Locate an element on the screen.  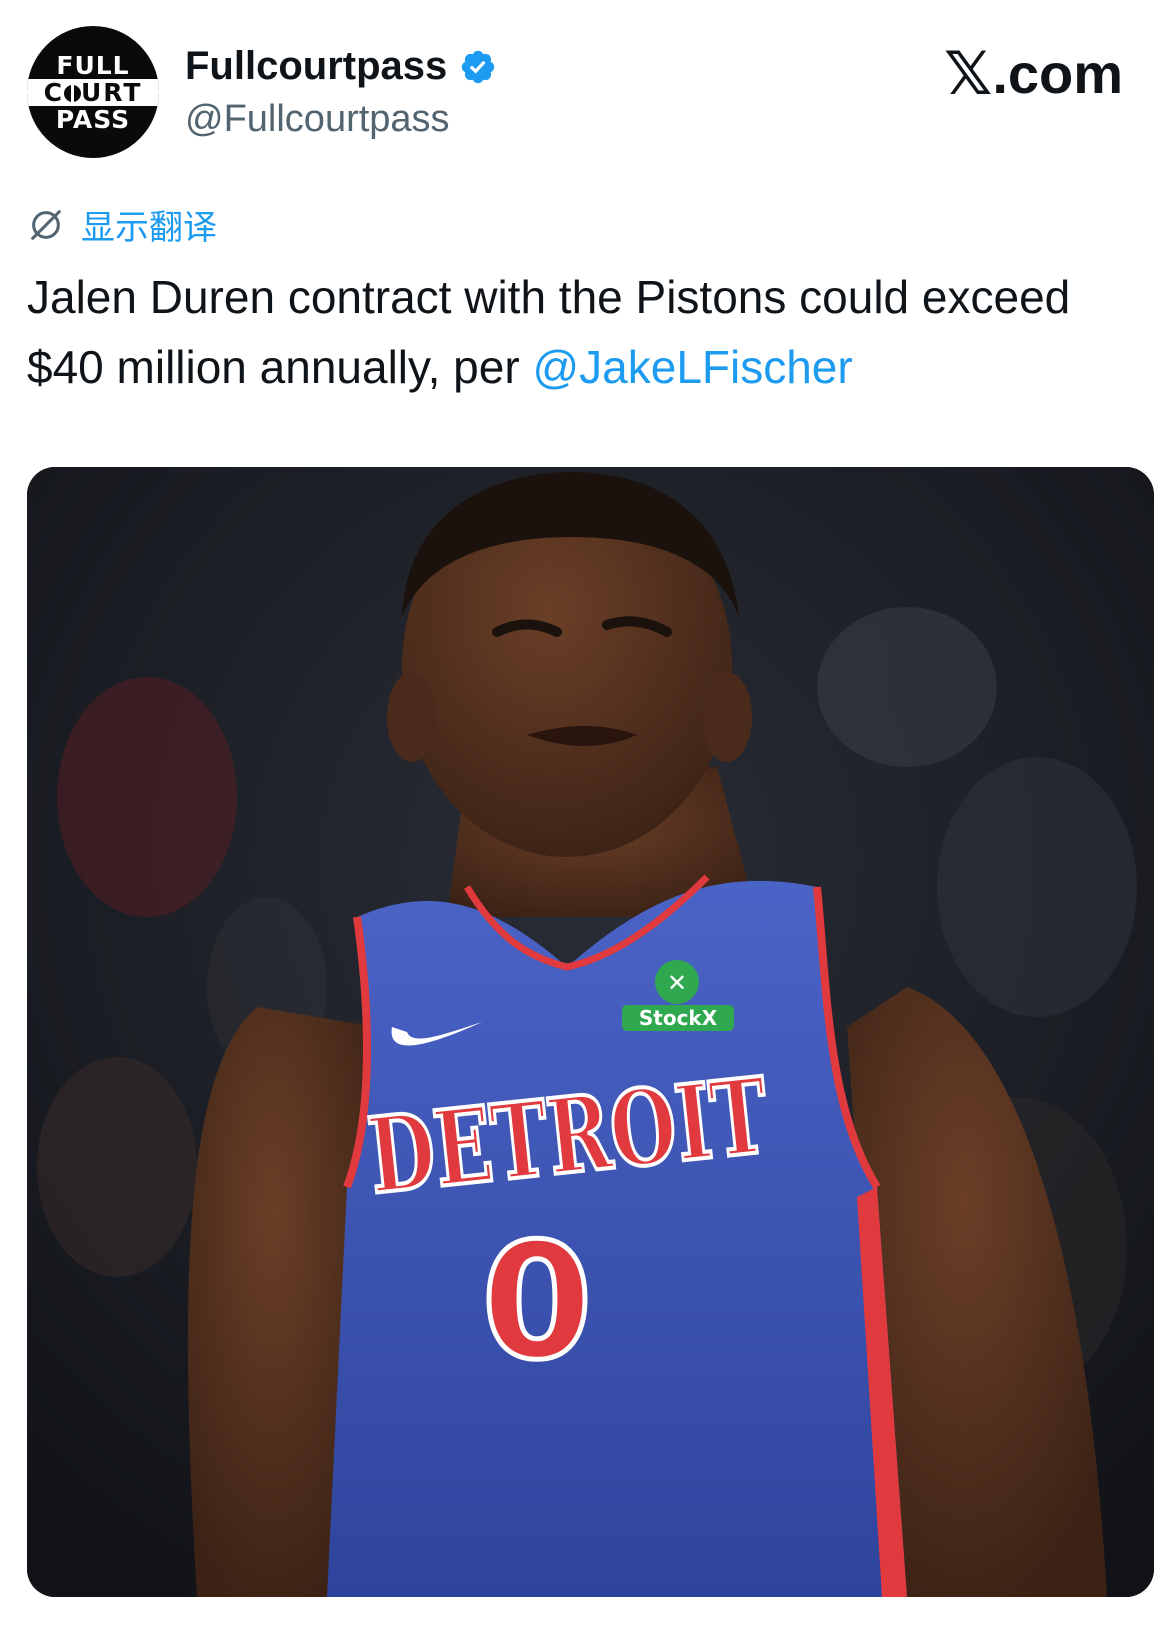
verified-badge-icon is located at coordinates (478, 66).